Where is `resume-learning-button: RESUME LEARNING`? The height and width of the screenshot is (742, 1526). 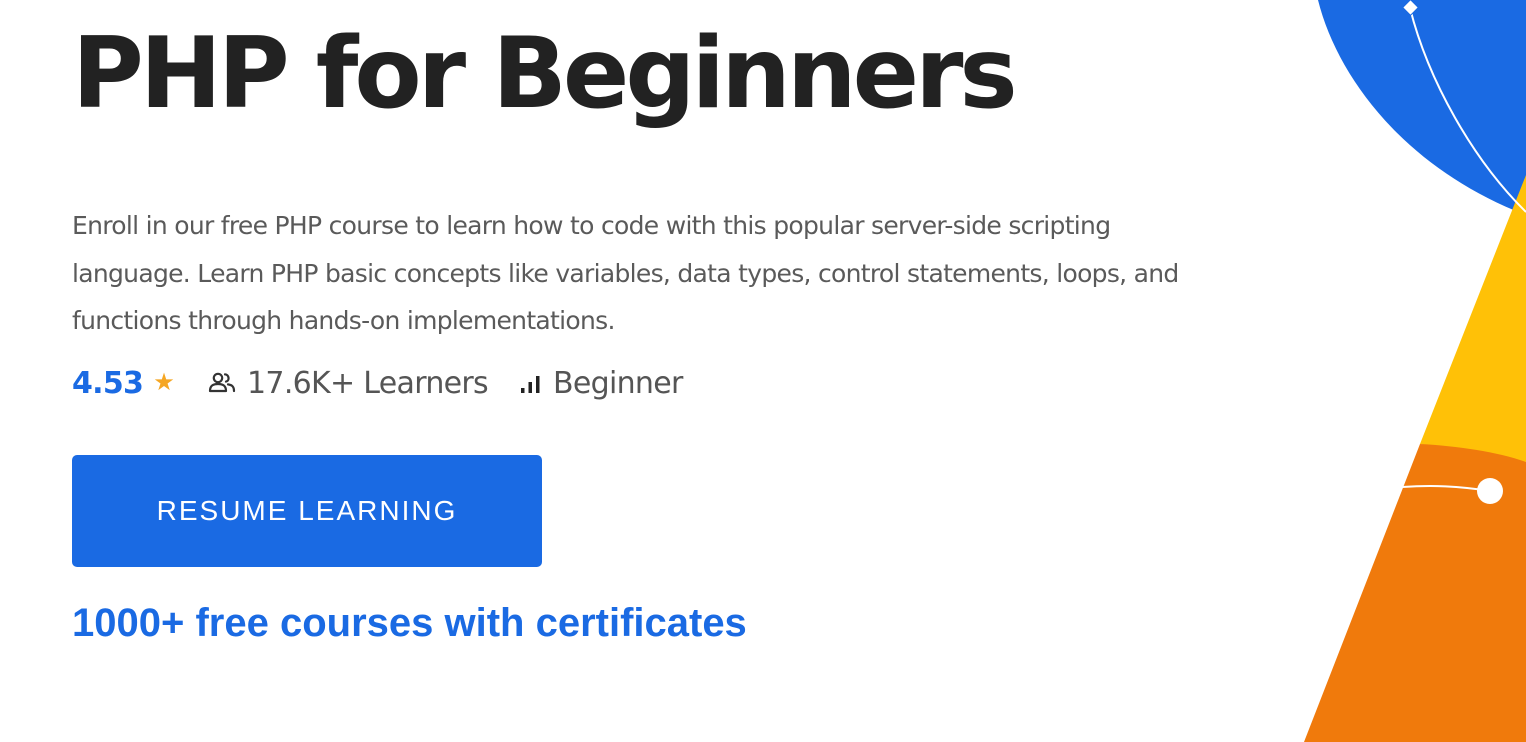 resume-learning-button: RESUME LEARNING is located at coordinates (307, 511).